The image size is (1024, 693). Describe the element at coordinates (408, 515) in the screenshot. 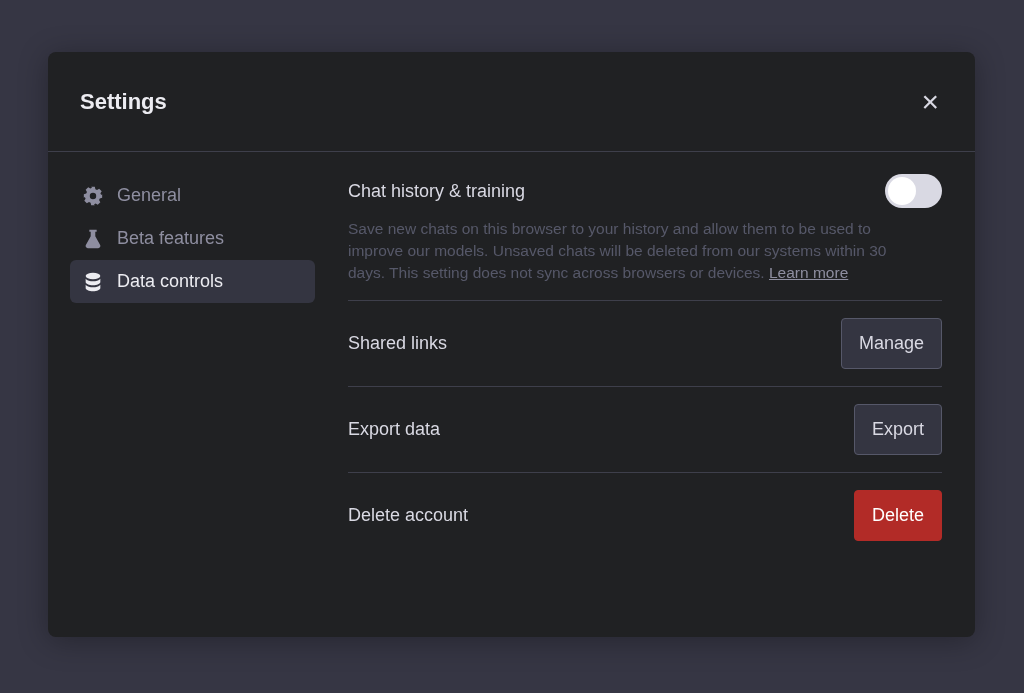

I see `setting-label: Delete account` at that location.